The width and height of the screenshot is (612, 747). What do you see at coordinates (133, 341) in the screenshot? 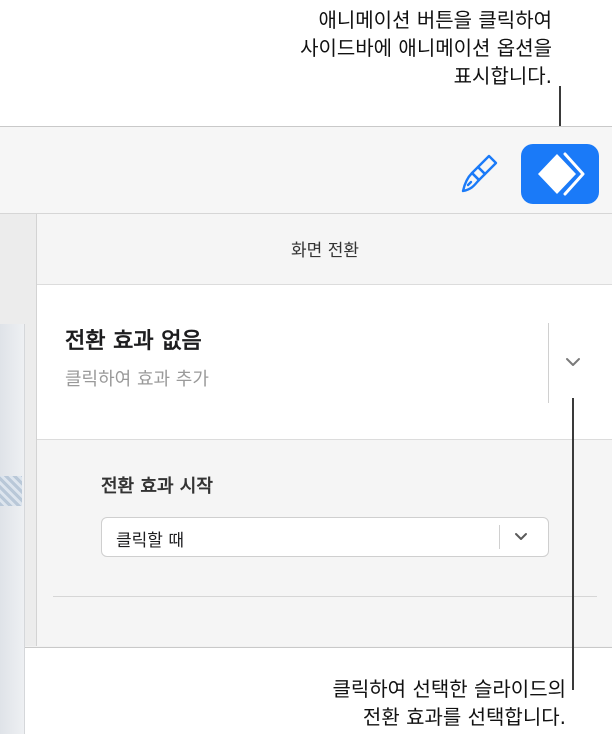
I see `effect-name: 전환 효과 없음` at bounding box center [133, 341].